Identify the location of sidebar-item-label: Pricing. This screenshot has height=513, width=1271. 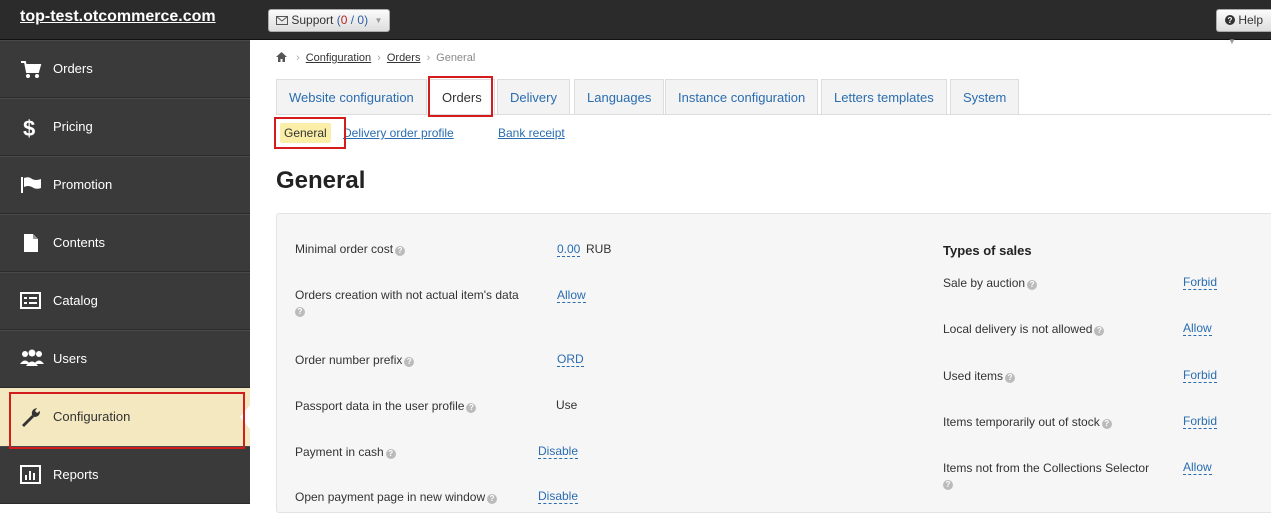
(73, 126).